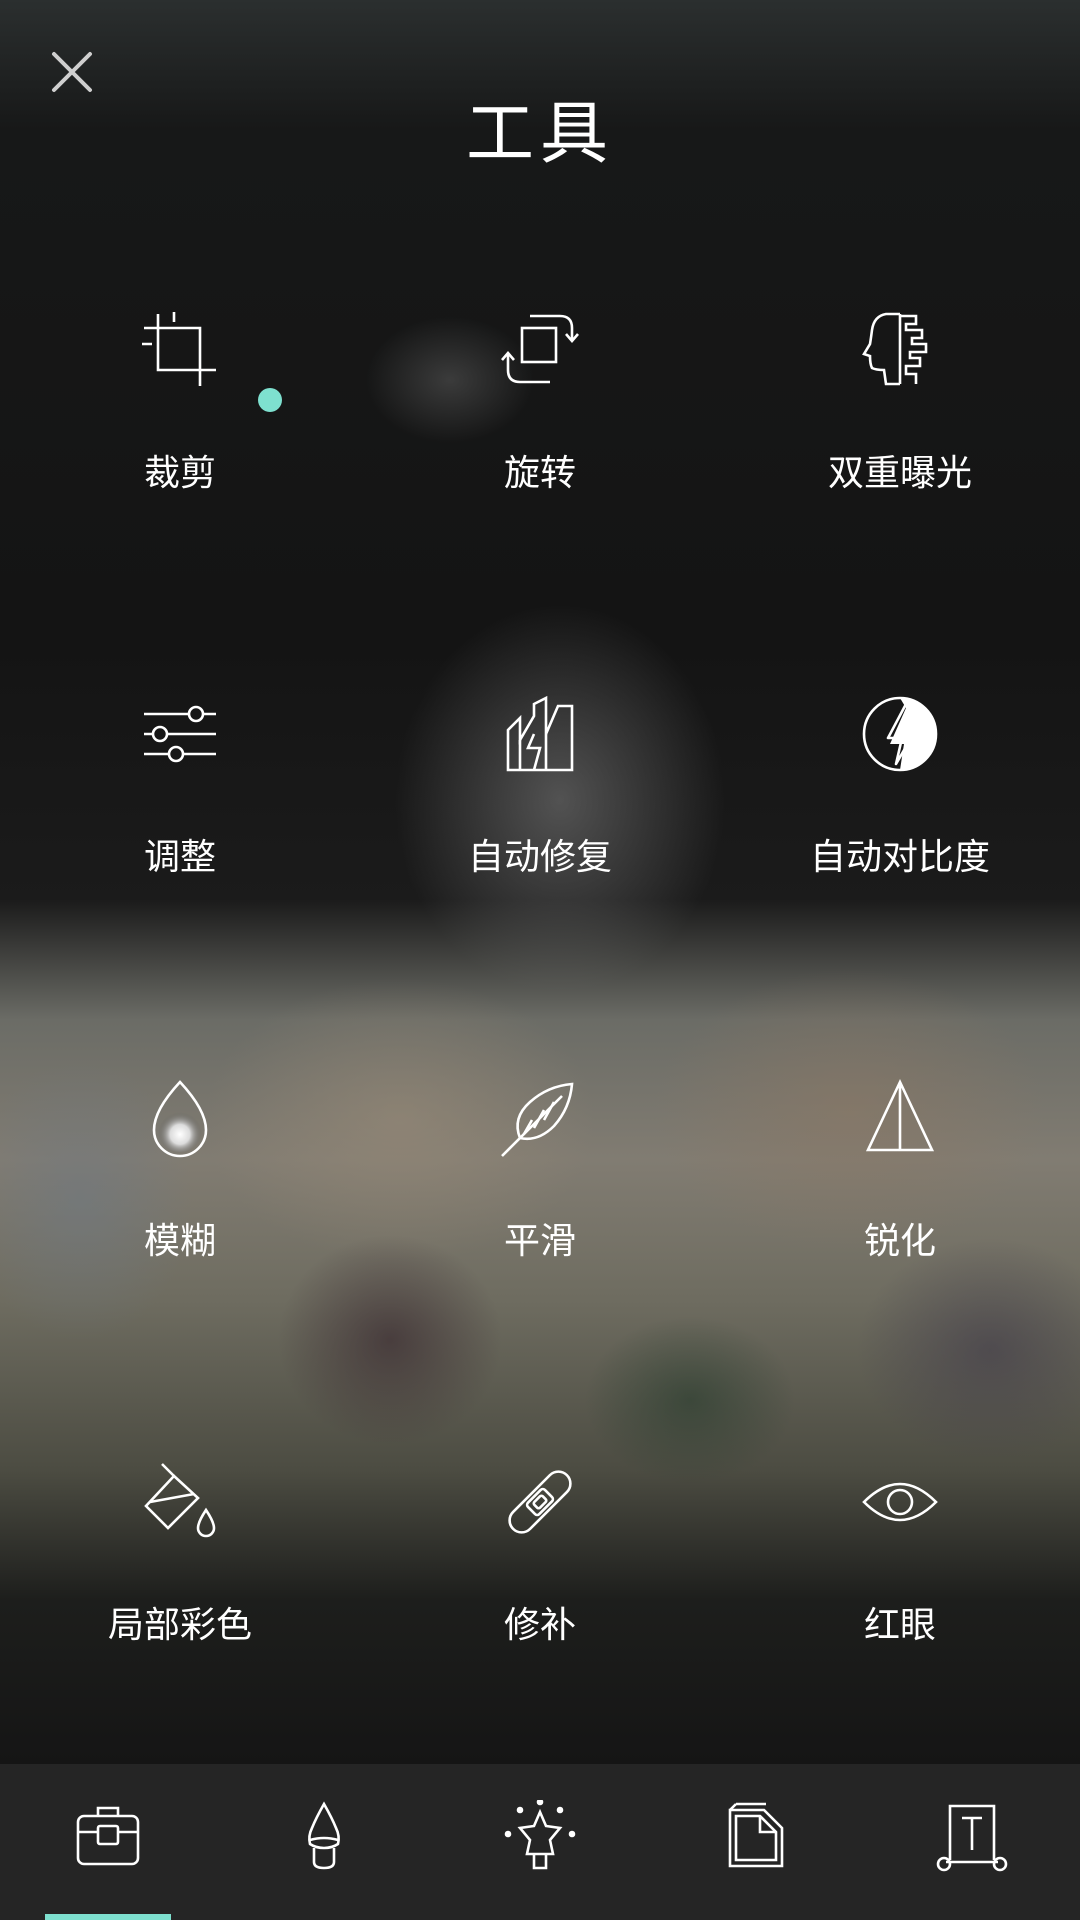  I want to click on tool-label: 自动对比度, so click(899, 857).